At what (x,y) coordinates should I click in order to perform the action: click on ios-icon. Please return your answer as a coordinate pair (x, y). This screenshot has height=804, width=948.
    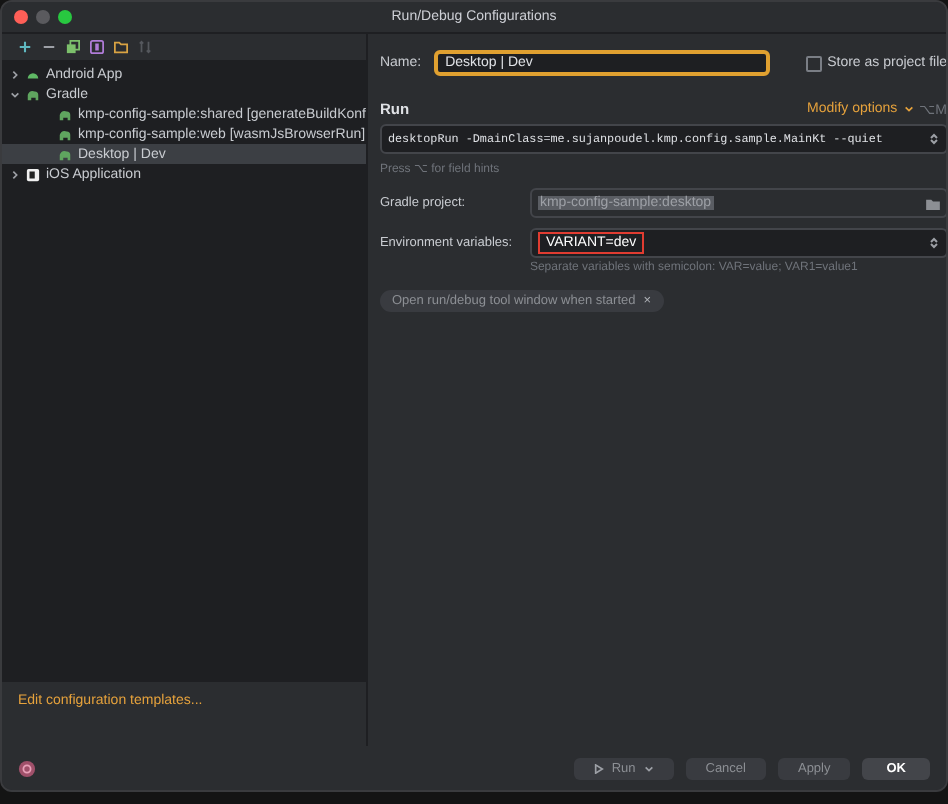
    Looking at the image, I should click on (33, 174).